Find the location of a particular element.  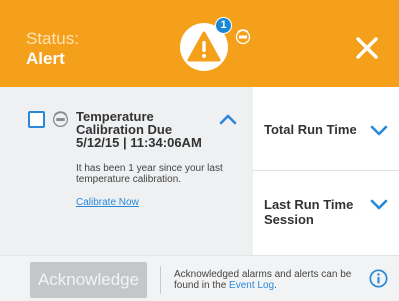

alert-checkbox is located at coordinates (36, 119).